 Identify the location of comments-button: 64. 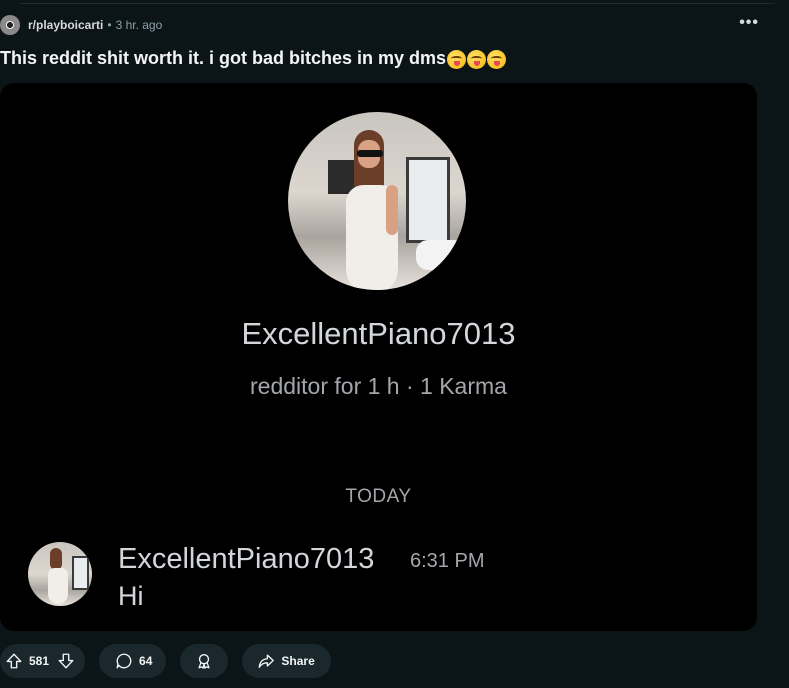
(133, 661).